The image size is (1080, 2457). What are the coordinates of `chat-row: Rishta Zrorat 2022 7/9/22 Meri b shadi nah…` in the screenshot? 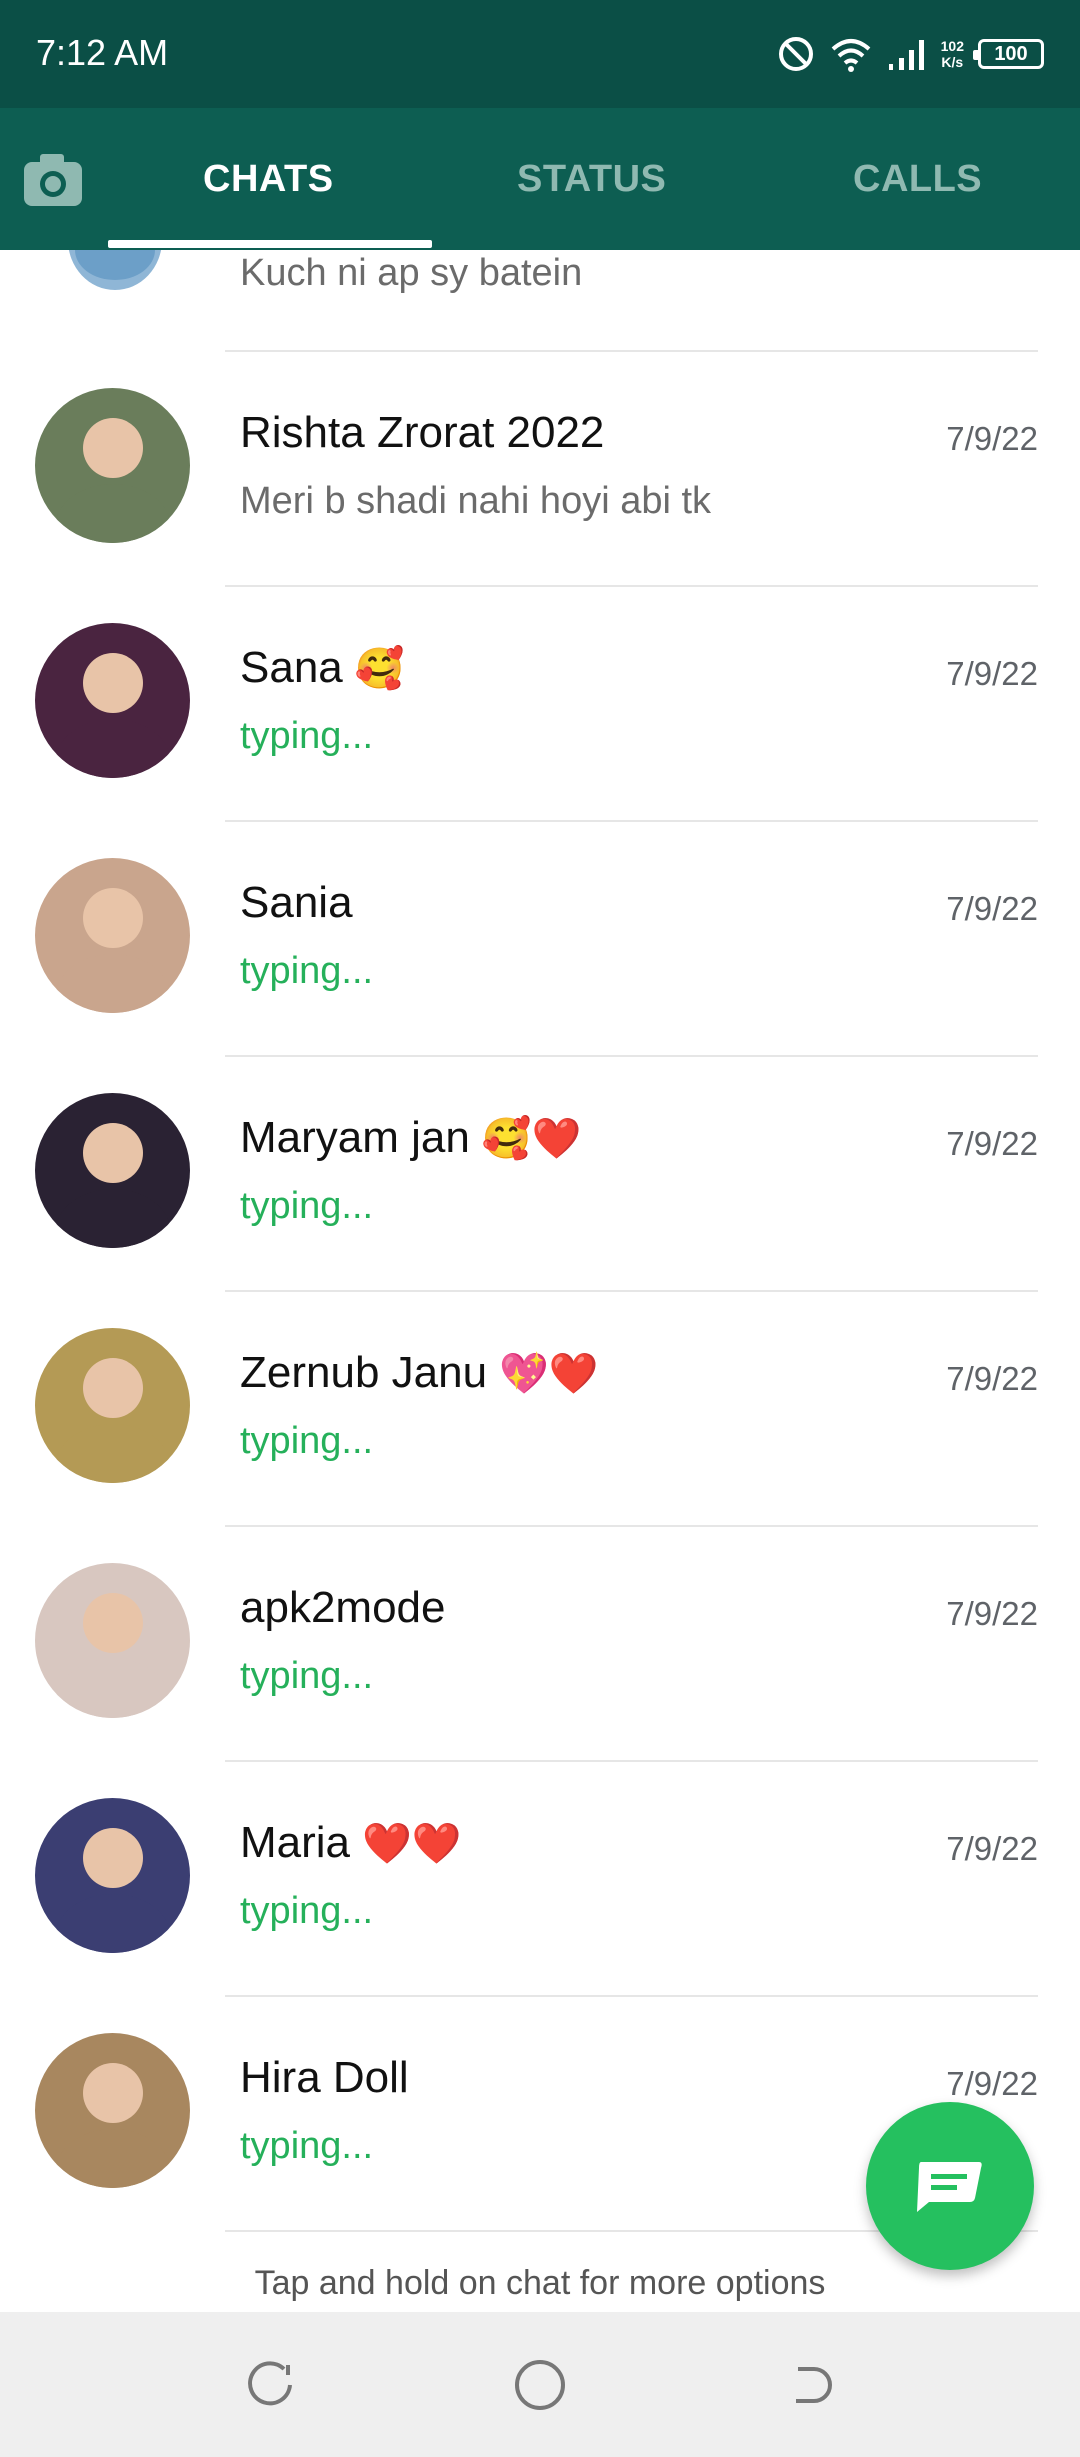 It's located at (540, 469).